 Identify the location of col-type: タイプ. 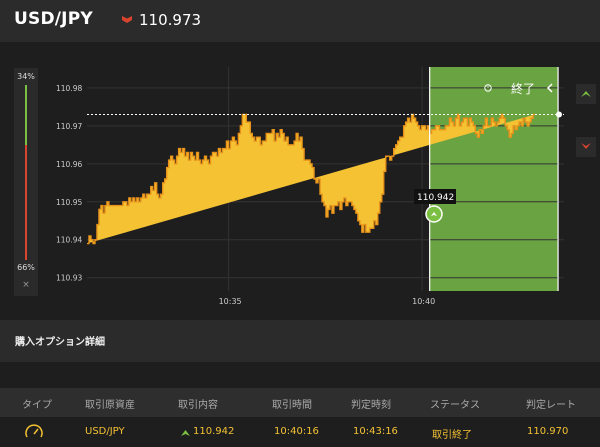
(37, 405).